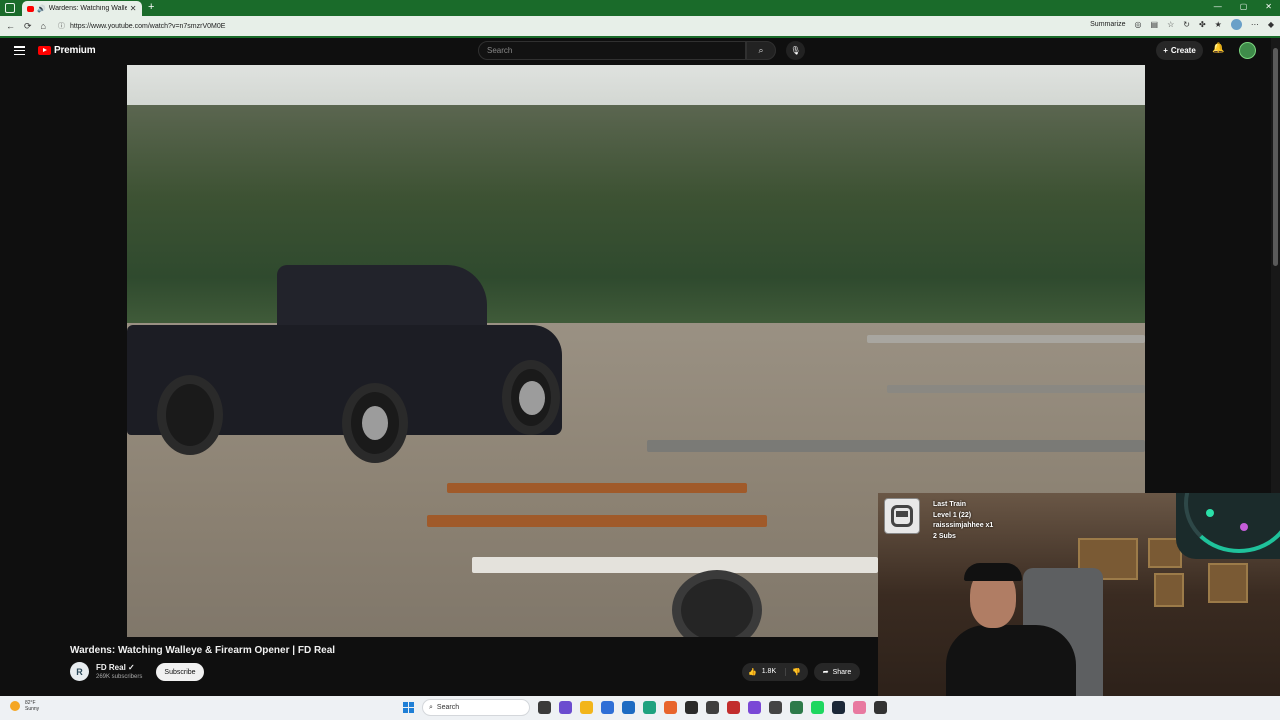 Image resolution: width=1280 pixels, height=720 pixels. Describe the element at coordinates (649, 707) in the screenshot. I see `edge-browser-icon` at that location.